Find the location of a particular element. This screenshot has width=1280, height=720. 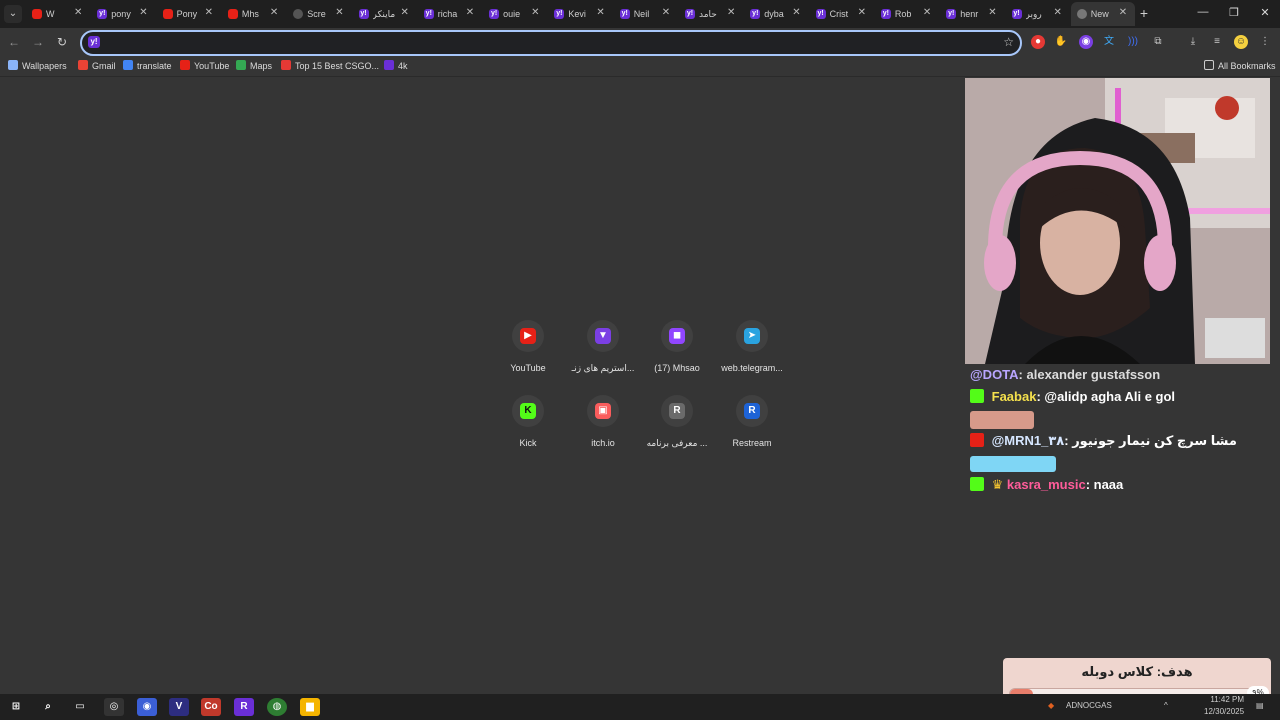

browser-tab: Pony ✕ is located at coordinates (189, 14).